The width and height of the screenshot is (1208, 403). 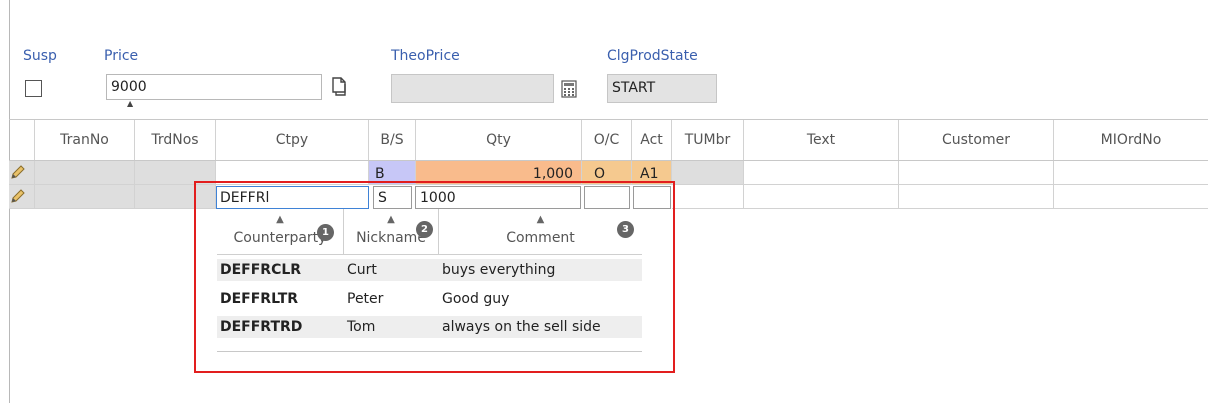 What do you see at coordinates (976, 140) in the screenshot?
I see `col-header-customer: Customer` at bounding box center [976, 140].